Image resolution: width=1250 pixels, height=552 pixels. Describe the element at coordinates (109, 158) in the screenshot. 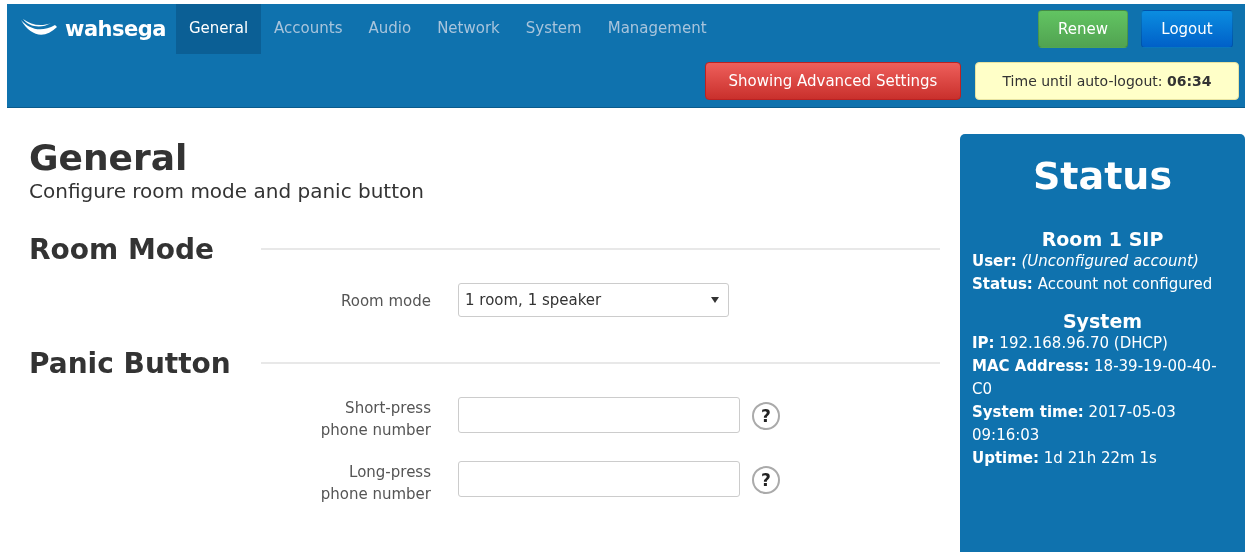

I see `page-title: General` at that location.